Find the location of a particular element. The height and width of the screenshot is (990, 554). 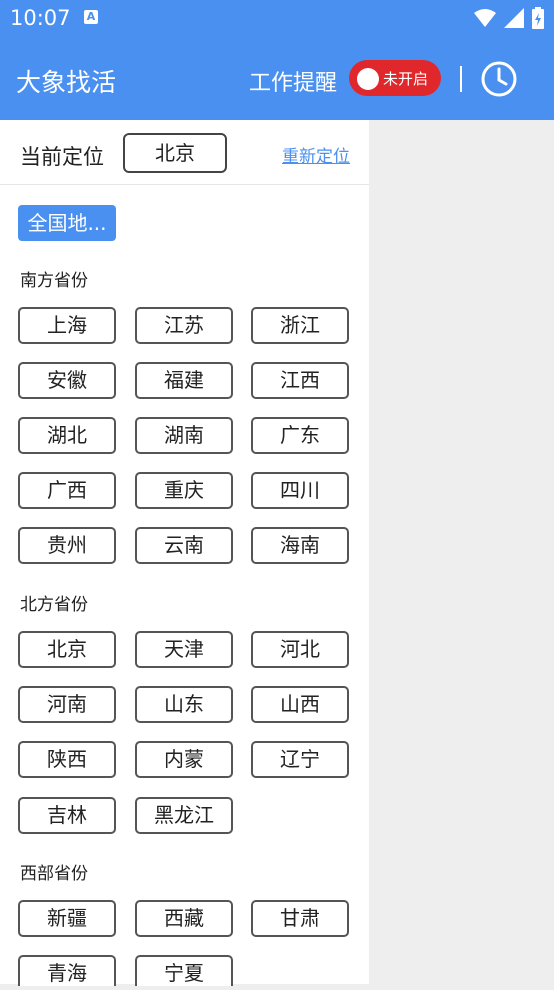

toggle-status-text: 未开启 is located at coordinates (406, 79).